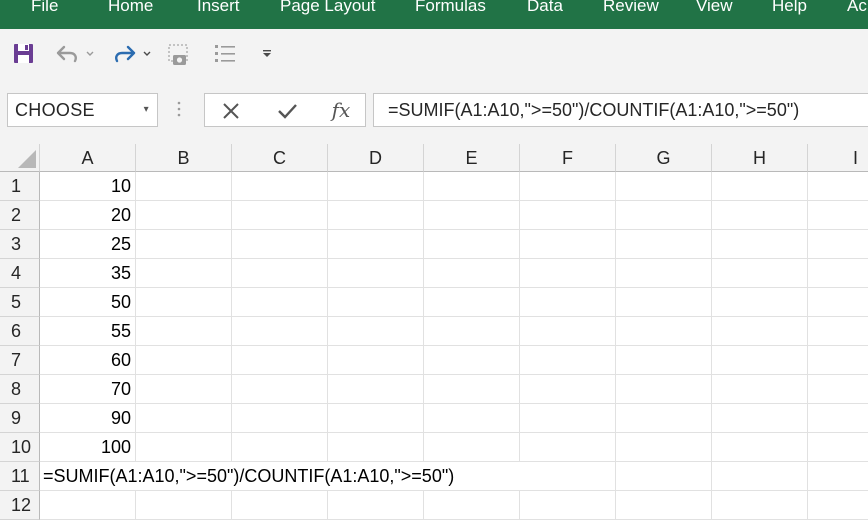 The height and width of the screenshot is (520, 868). I want to click on select-all-button, so click(20, 158).